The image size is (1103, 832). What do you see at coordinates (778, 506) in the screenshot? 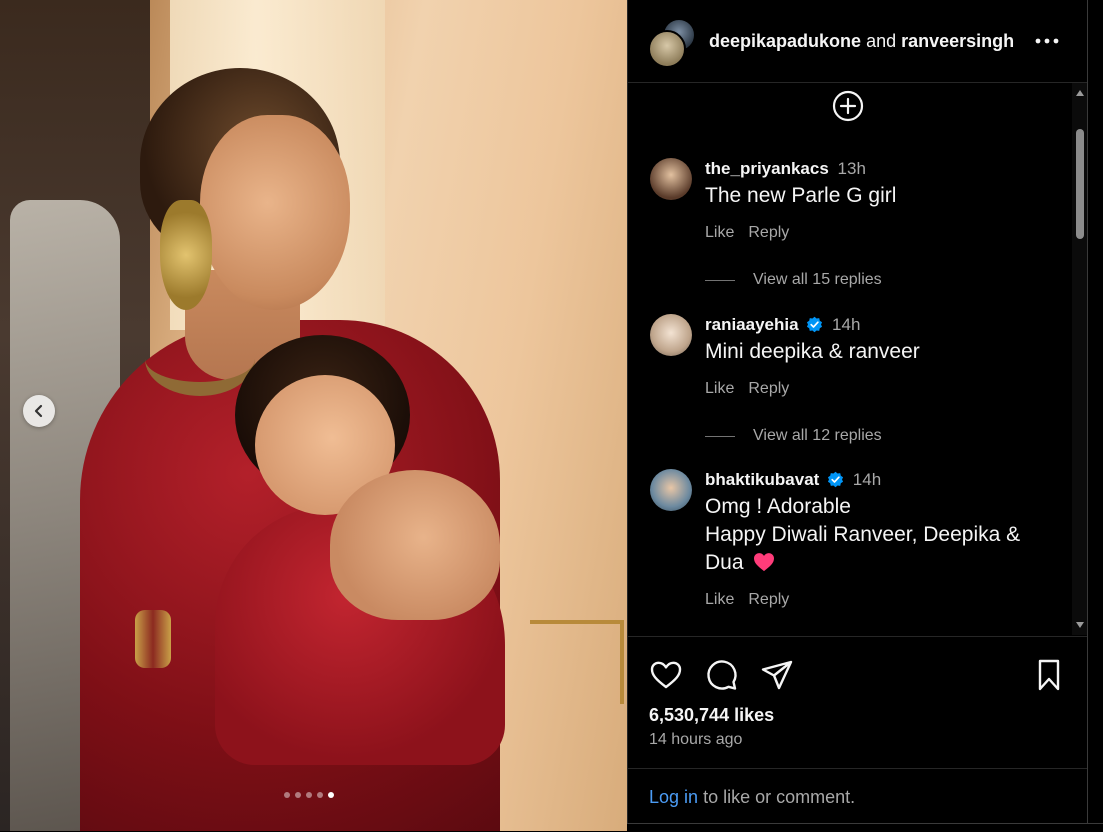
I see `comment-text-line: Omg ! Adorable` at bounding box center [778, 506].